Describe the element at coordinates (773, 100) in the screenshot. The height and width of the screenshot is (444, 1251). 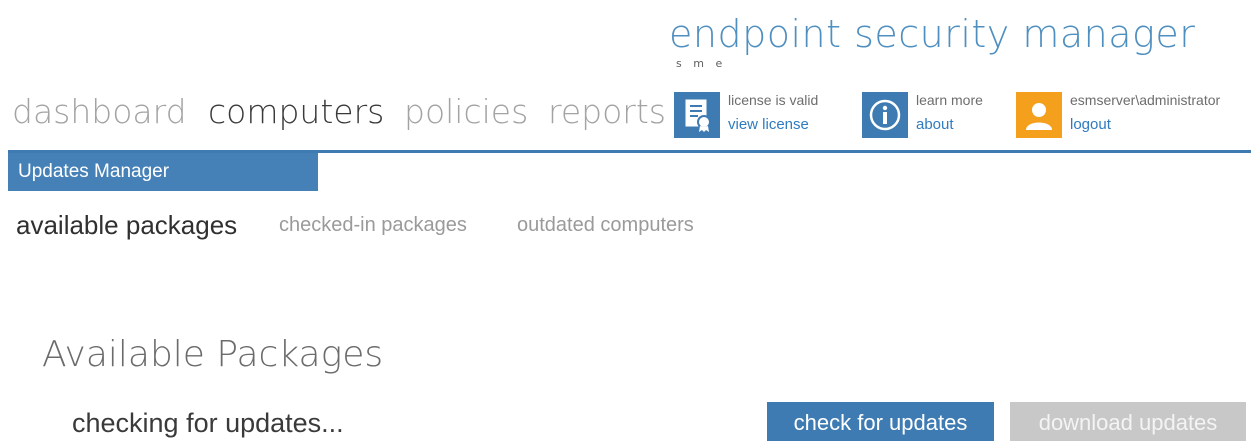
I see `license-status: license is valid` at that location.